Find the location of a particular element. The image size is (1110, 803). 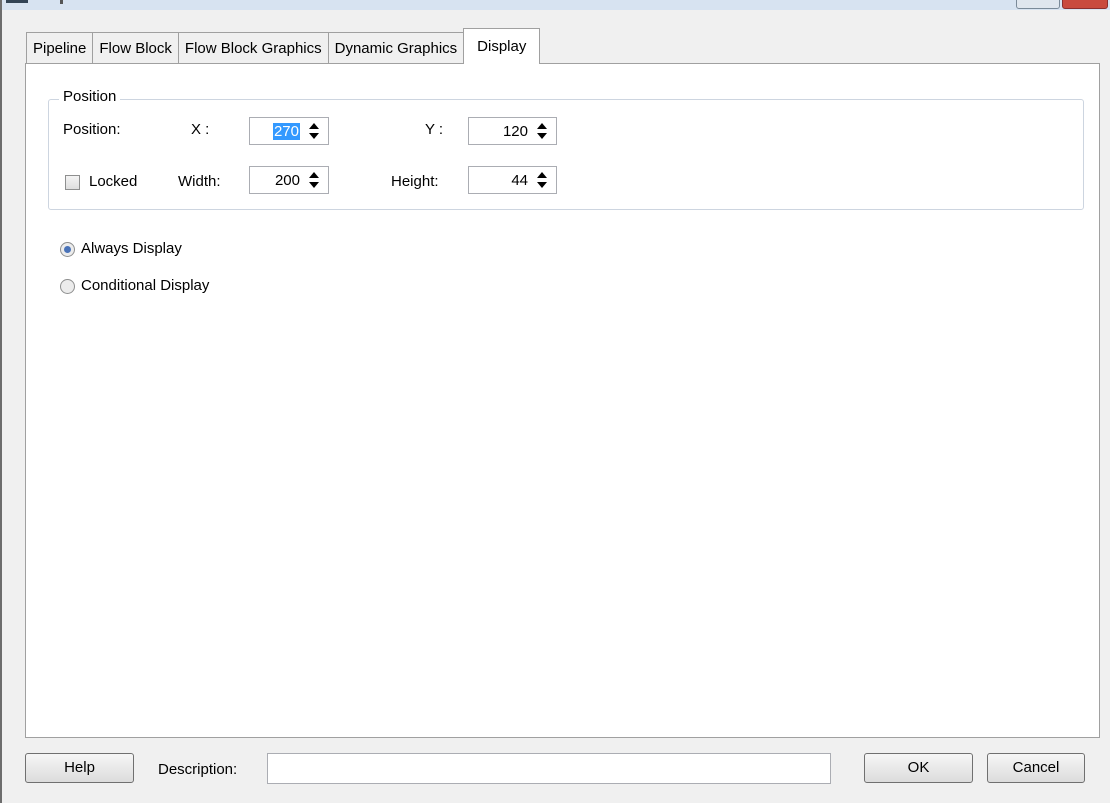

x-value: 270 is located at coordinates (286, 131).